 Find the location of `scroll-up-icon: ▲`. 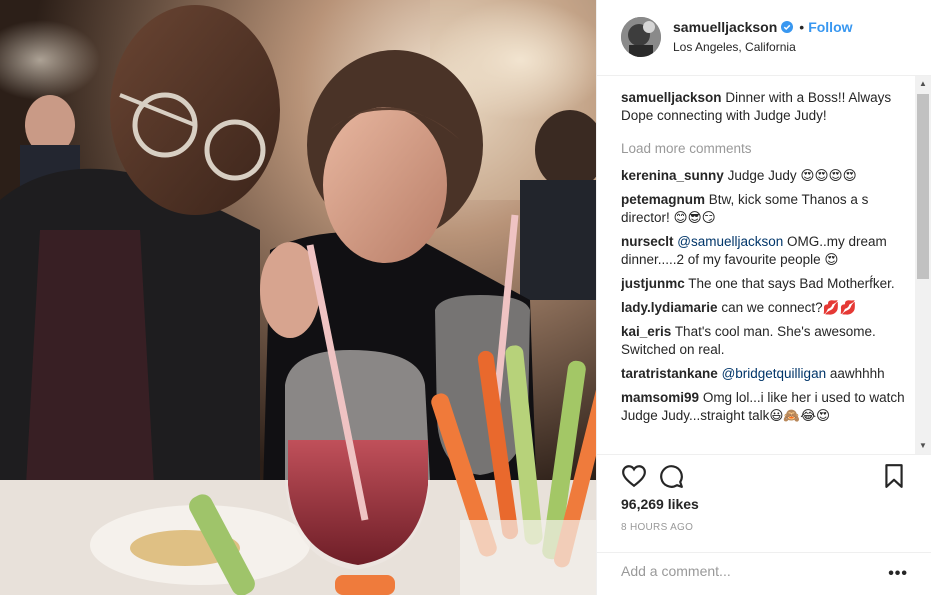

scroll-up-icon: ▲ is located at coordinates (923, 84).